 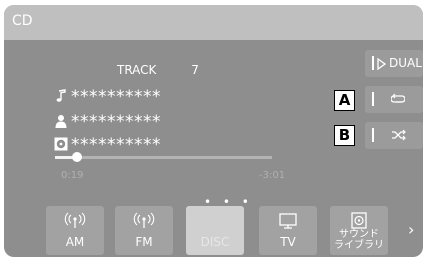 I want to click on source-sound-library-label: サウンド ライブラリ, so click(x=359, y=240).